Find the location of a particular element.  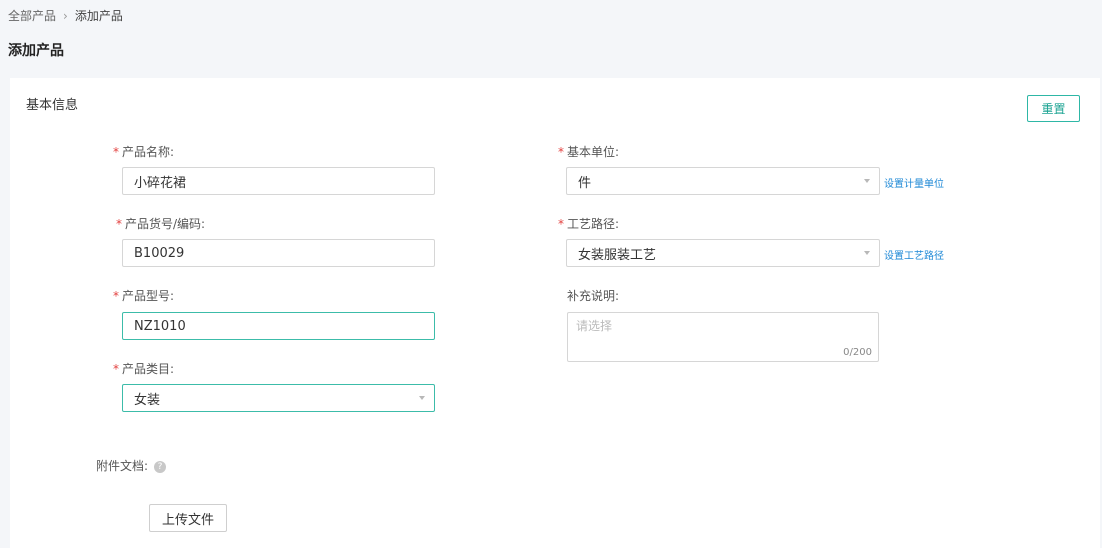

product-category-select: 女装 is located at coordinates (278, 398).